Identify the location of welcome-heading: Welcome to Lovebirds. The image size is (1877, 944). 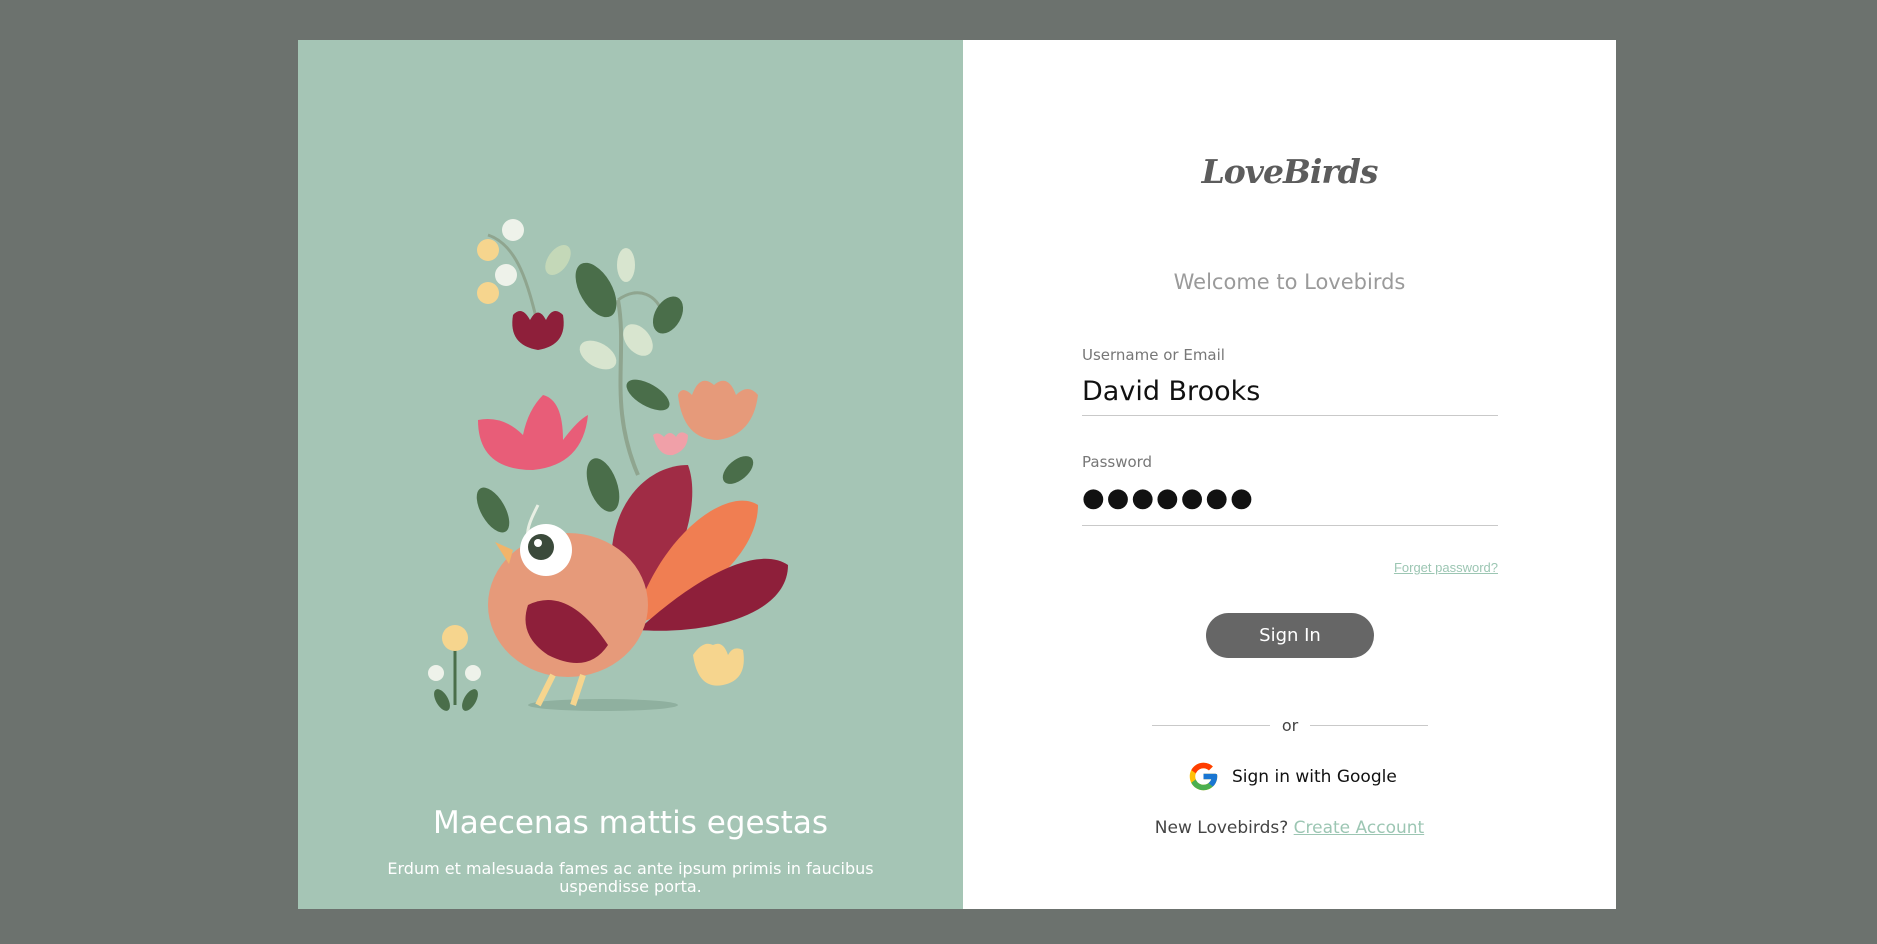
(1289, 282).